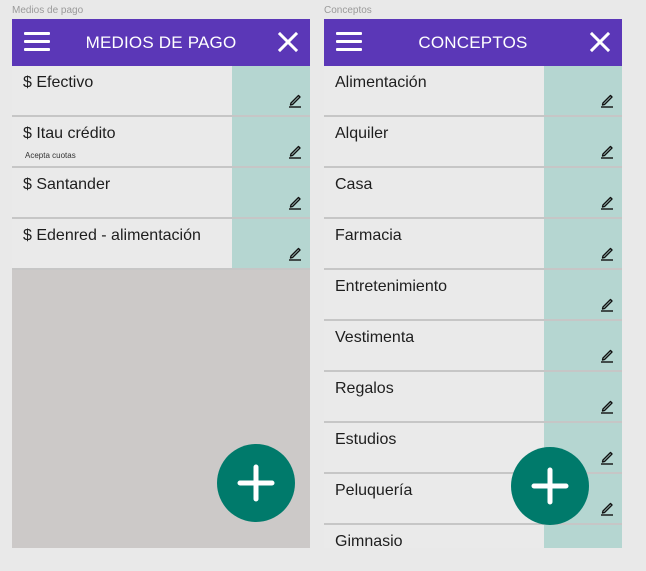 The image size is (646, 571). Describe the element at coordinates (375, 337) in the screenshot. I see `list-item-label: Vestimenta` at that location.